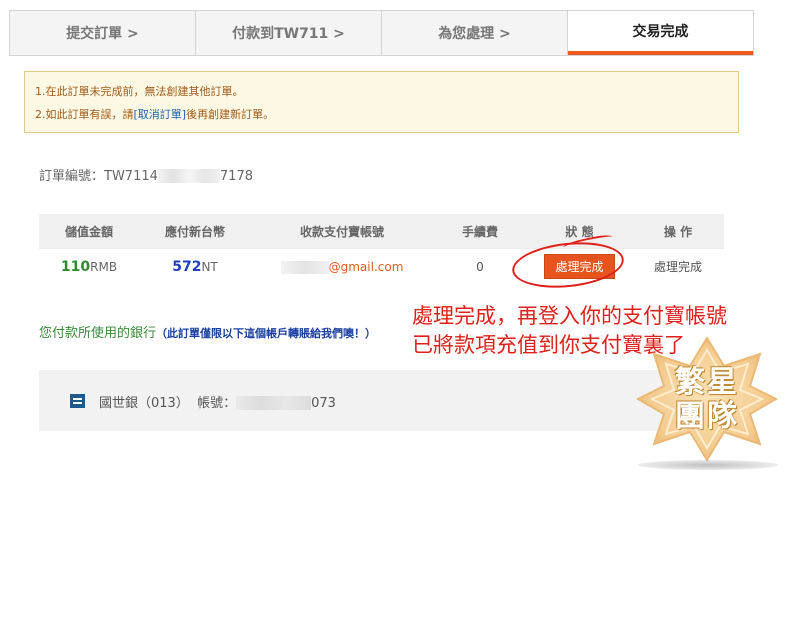 The height and width of the screenshot is (640, 800). Describe the element at coordinates (678, 231) in the screenshot. I see `header-action: 操 作` at that location.